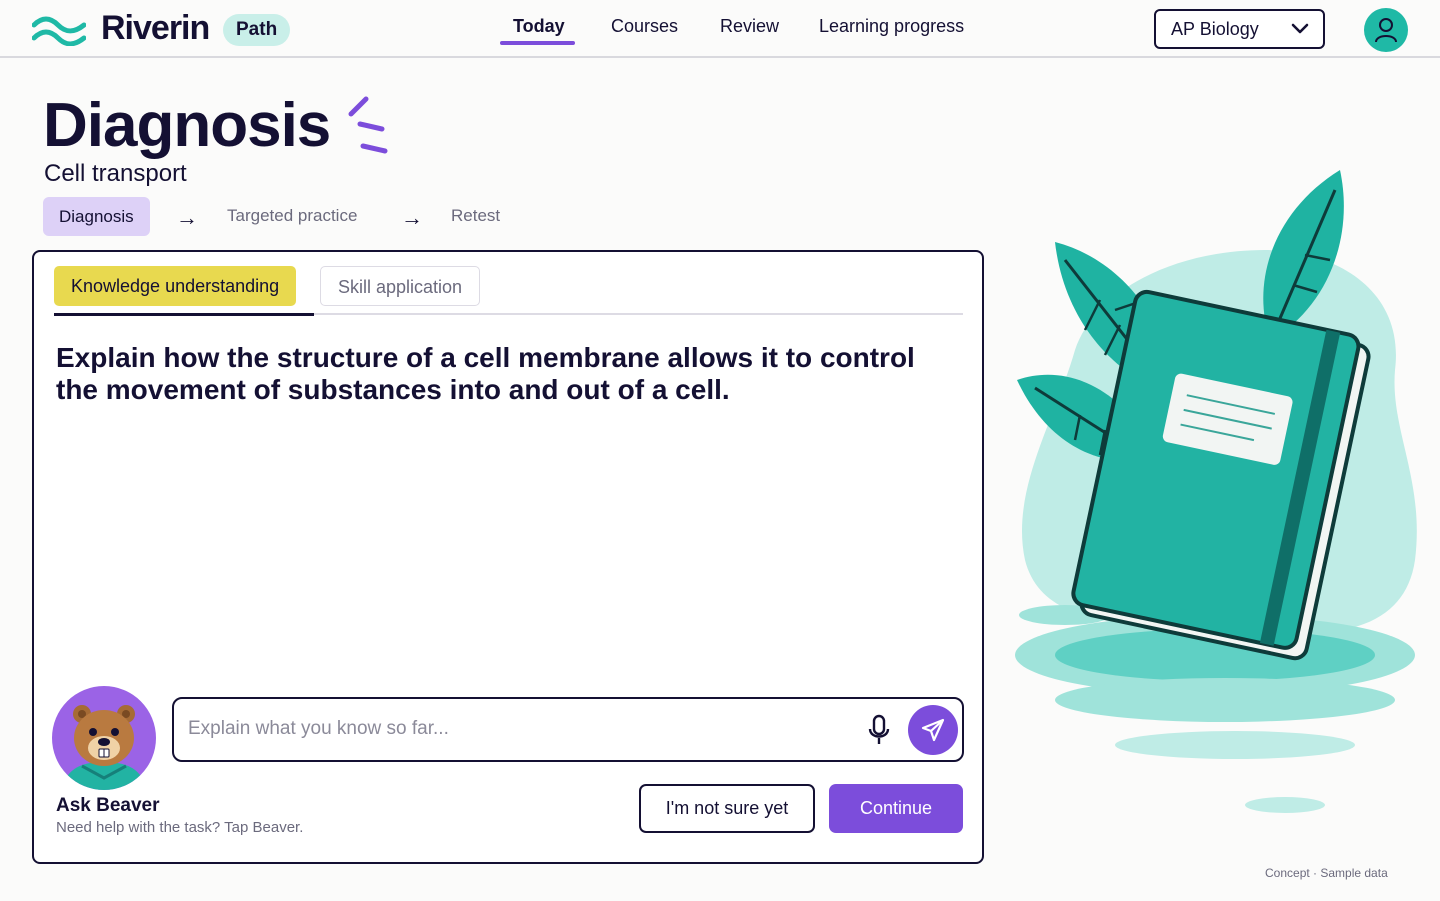 The image size is (1440, 901). I want to click on step-diagnosis: Diagnosis, so click(96, 216).